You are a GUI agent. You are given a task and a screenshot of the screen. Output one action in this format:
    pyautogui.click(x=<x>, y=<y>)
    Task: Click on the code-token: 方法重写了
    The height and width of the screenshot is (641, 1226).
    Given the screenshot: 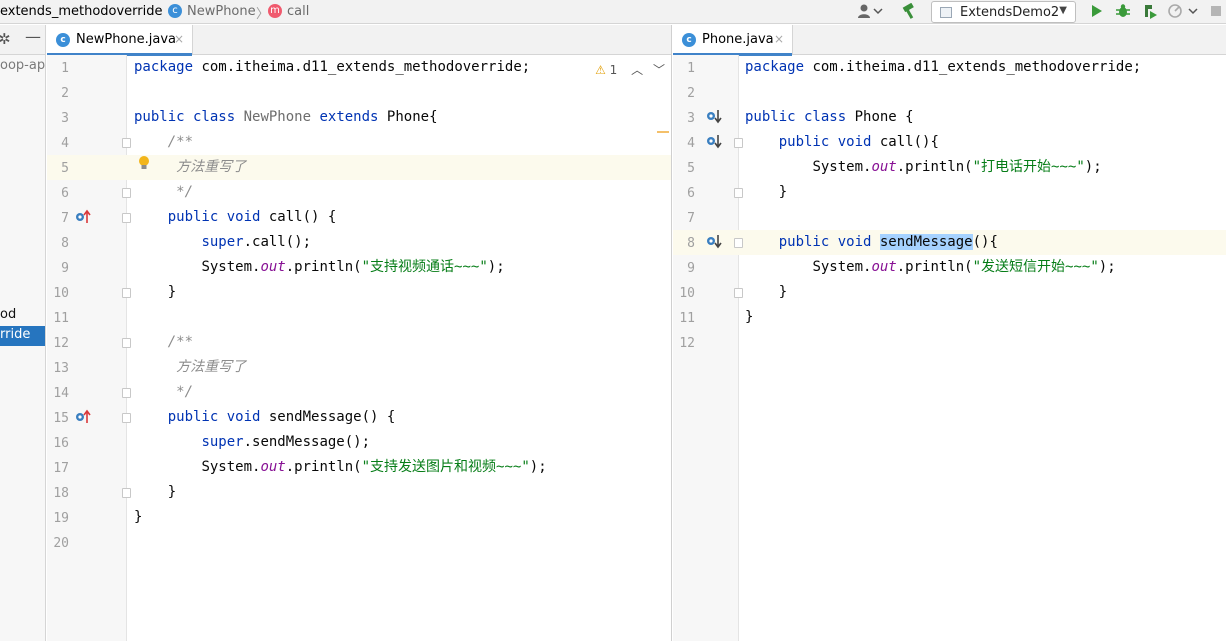 What is the action you would take?
    pyautogui.click(x=190, y=367)
    